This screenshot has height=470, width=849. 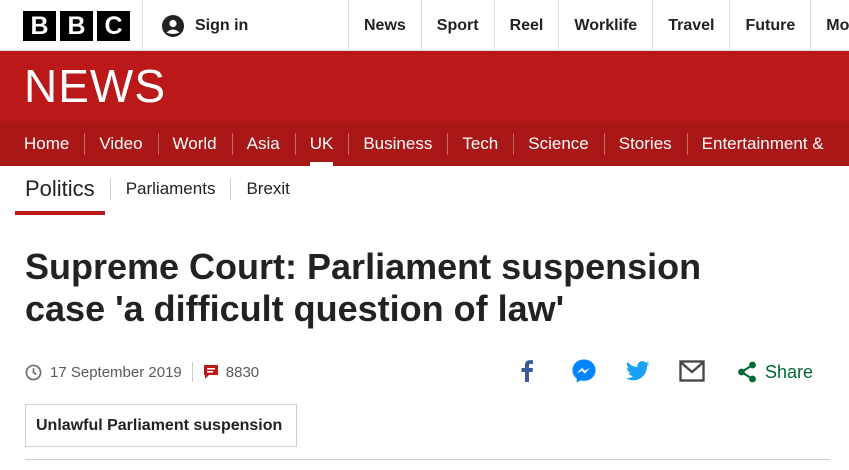 I want to click on top-nav-more: Mo, so click(x=830, y=25).